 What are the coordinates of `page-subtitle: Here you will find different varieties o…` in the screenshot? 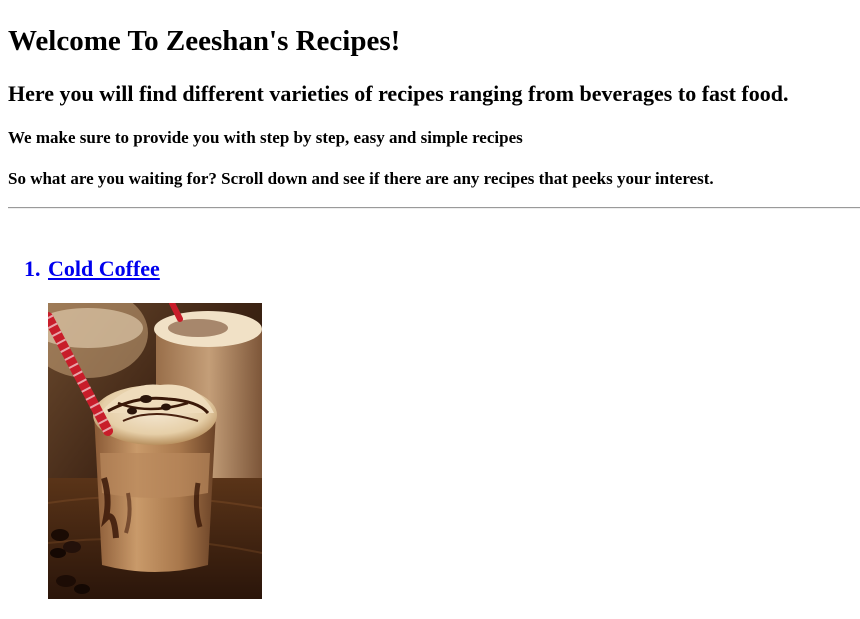 It's located at (398, 93).